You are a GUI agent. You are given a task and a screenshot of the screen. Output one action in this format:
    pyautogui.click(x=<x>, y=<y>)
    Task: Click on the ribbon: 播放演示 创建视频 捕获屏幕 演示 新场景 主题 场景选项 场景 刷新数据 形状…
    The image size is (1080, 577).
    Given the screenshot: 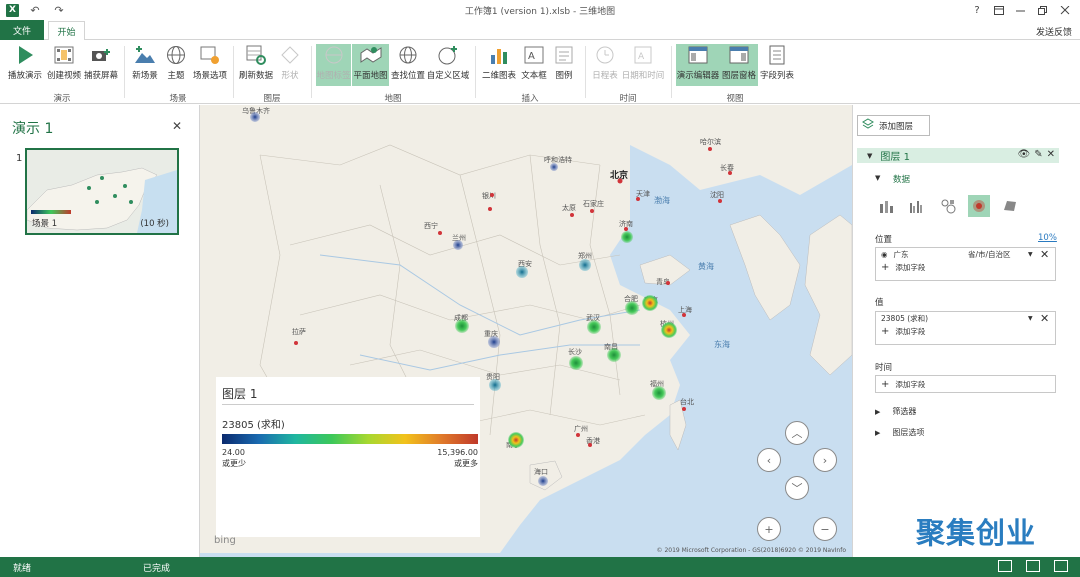 What is the action you would take?
    pyautogui.click(x=540, y=72)
    